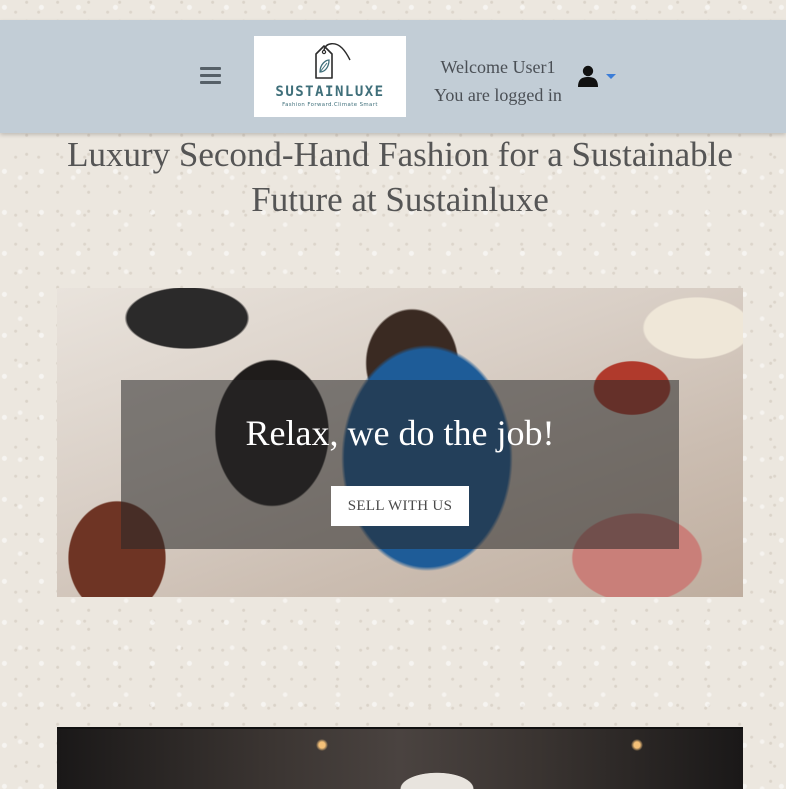 This screenshot has width=786, height=789. I want to click on logo-brand-name: SUSTAINLUXE, so click(330, 92).